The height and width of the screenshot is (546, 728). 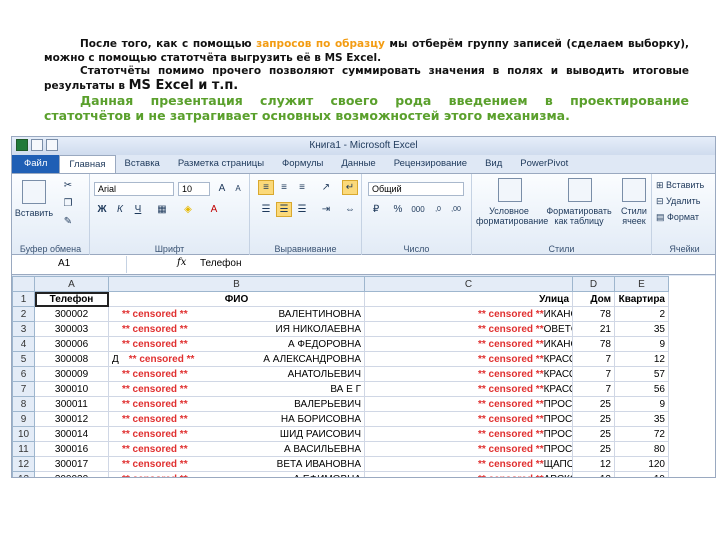 What do you see at coordinates (493, 164) in the screenshot?
I see `tab-view: Вид` at bounding box center [493, 164].